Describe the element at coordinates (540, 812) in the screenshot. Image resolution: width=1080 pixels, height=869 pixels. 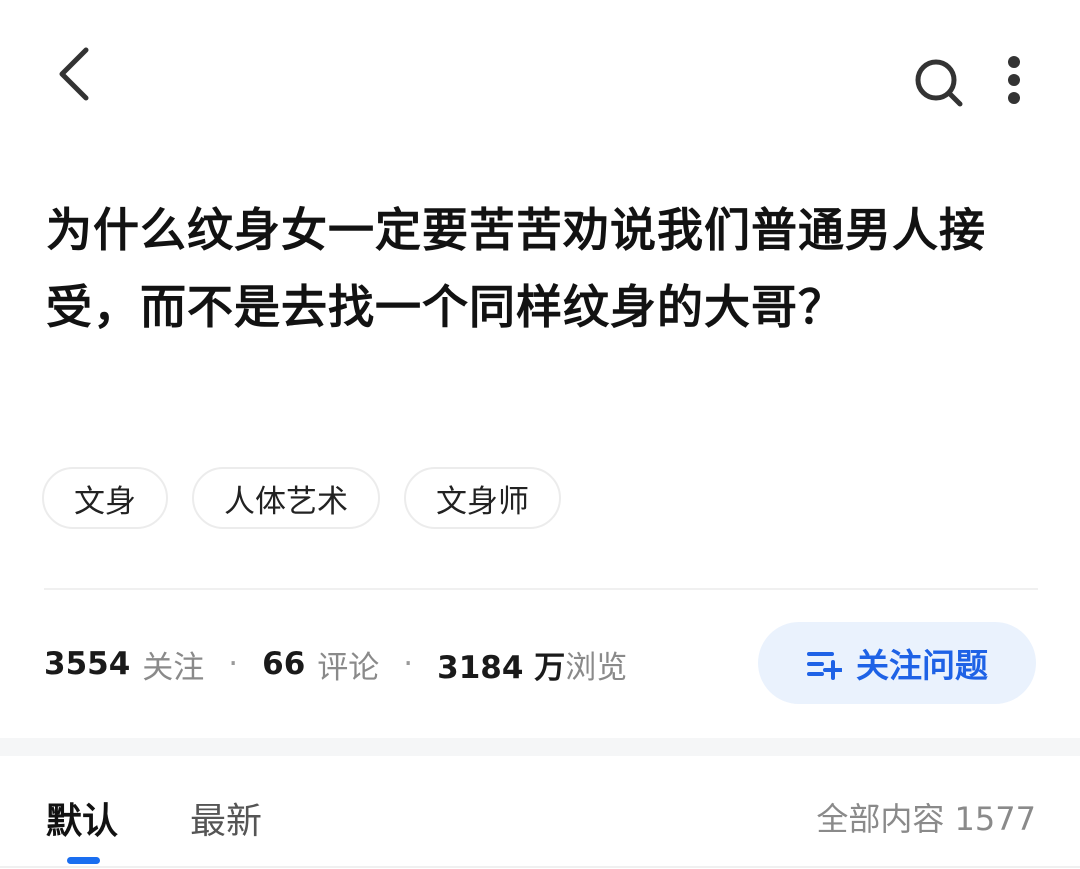
I see `answer-tabs: 默认 最新 全部内容 1577` at that location.